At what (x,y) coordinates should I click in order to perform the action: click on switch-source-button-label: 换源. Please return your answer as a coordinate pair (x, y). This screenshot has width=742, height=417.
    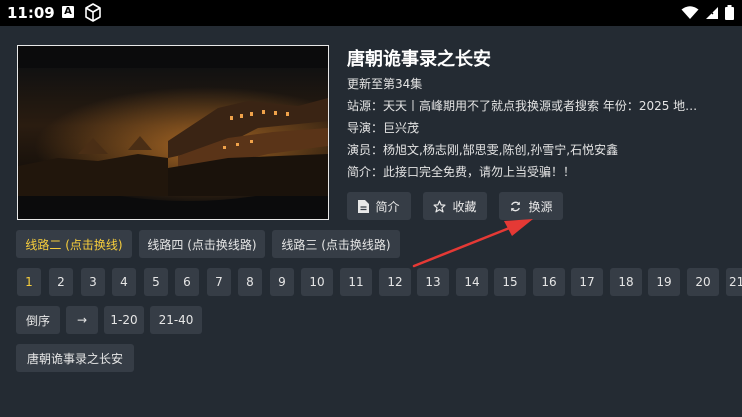
    Looking at the image, I should click on (540, 206).